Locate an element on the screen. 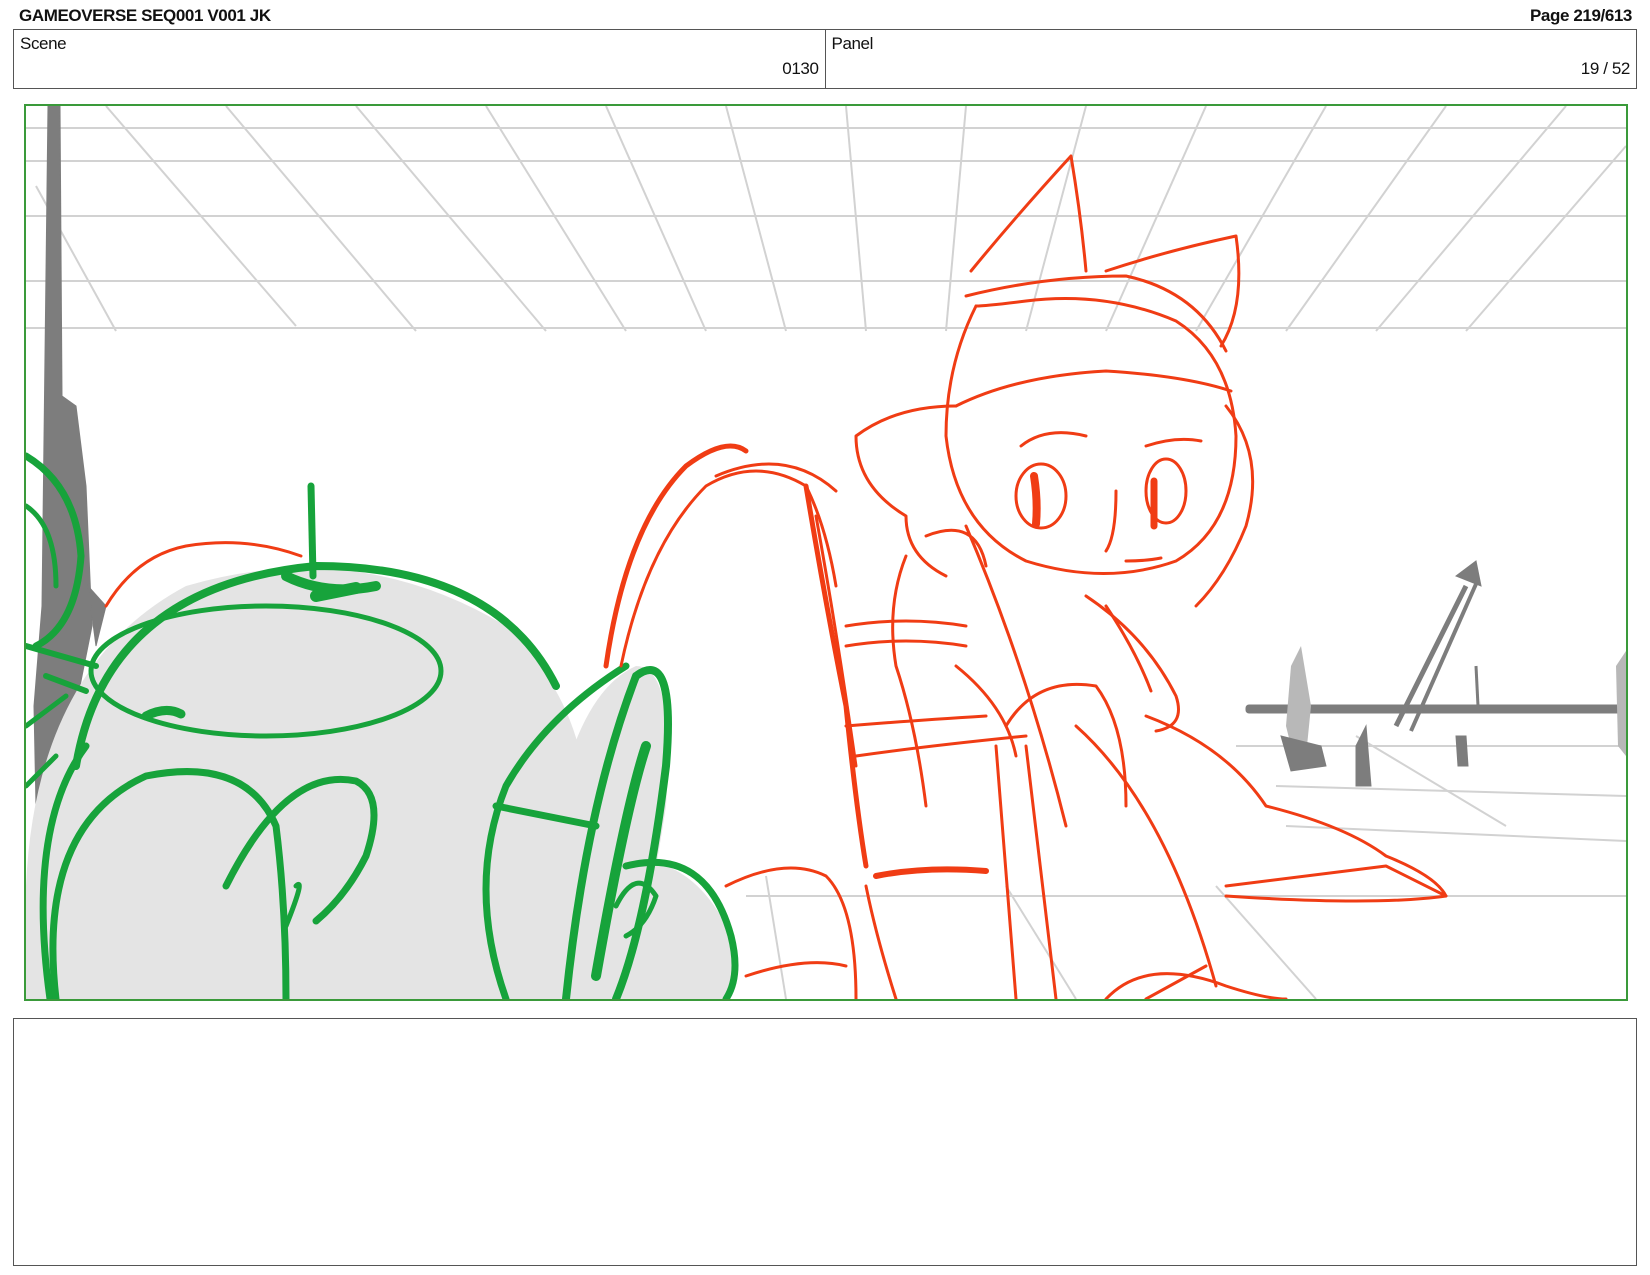 This screenshot has width=1650, height=1275. panel-number: 19 / 52 is located at coordinates (1605, 68).